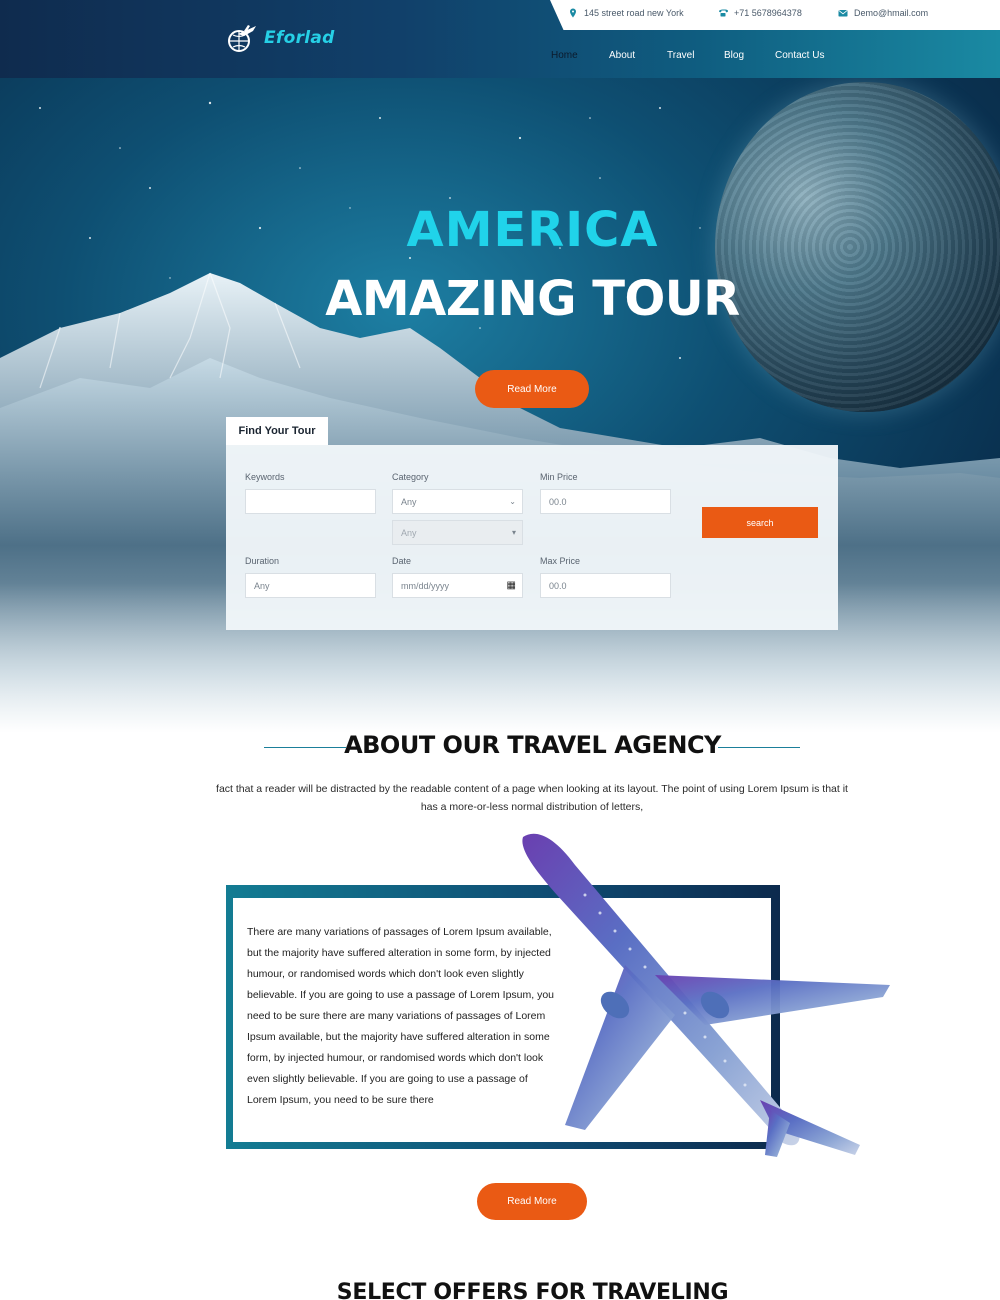 The image size is (1000, 1300). I want to click on email-text: Demo@hmail.com, so click(891, 13).